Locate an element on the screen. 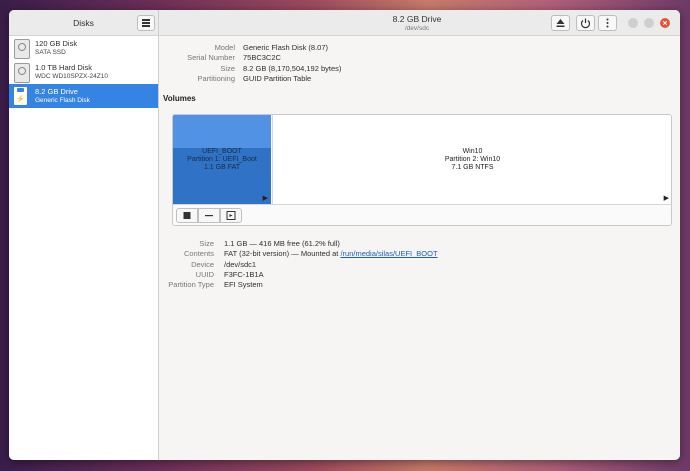 Image resolution: width=690 pixels, height=471 pixels. partition-label: Partition 1: UEFI_Boot is located at coordinates (222, 159).